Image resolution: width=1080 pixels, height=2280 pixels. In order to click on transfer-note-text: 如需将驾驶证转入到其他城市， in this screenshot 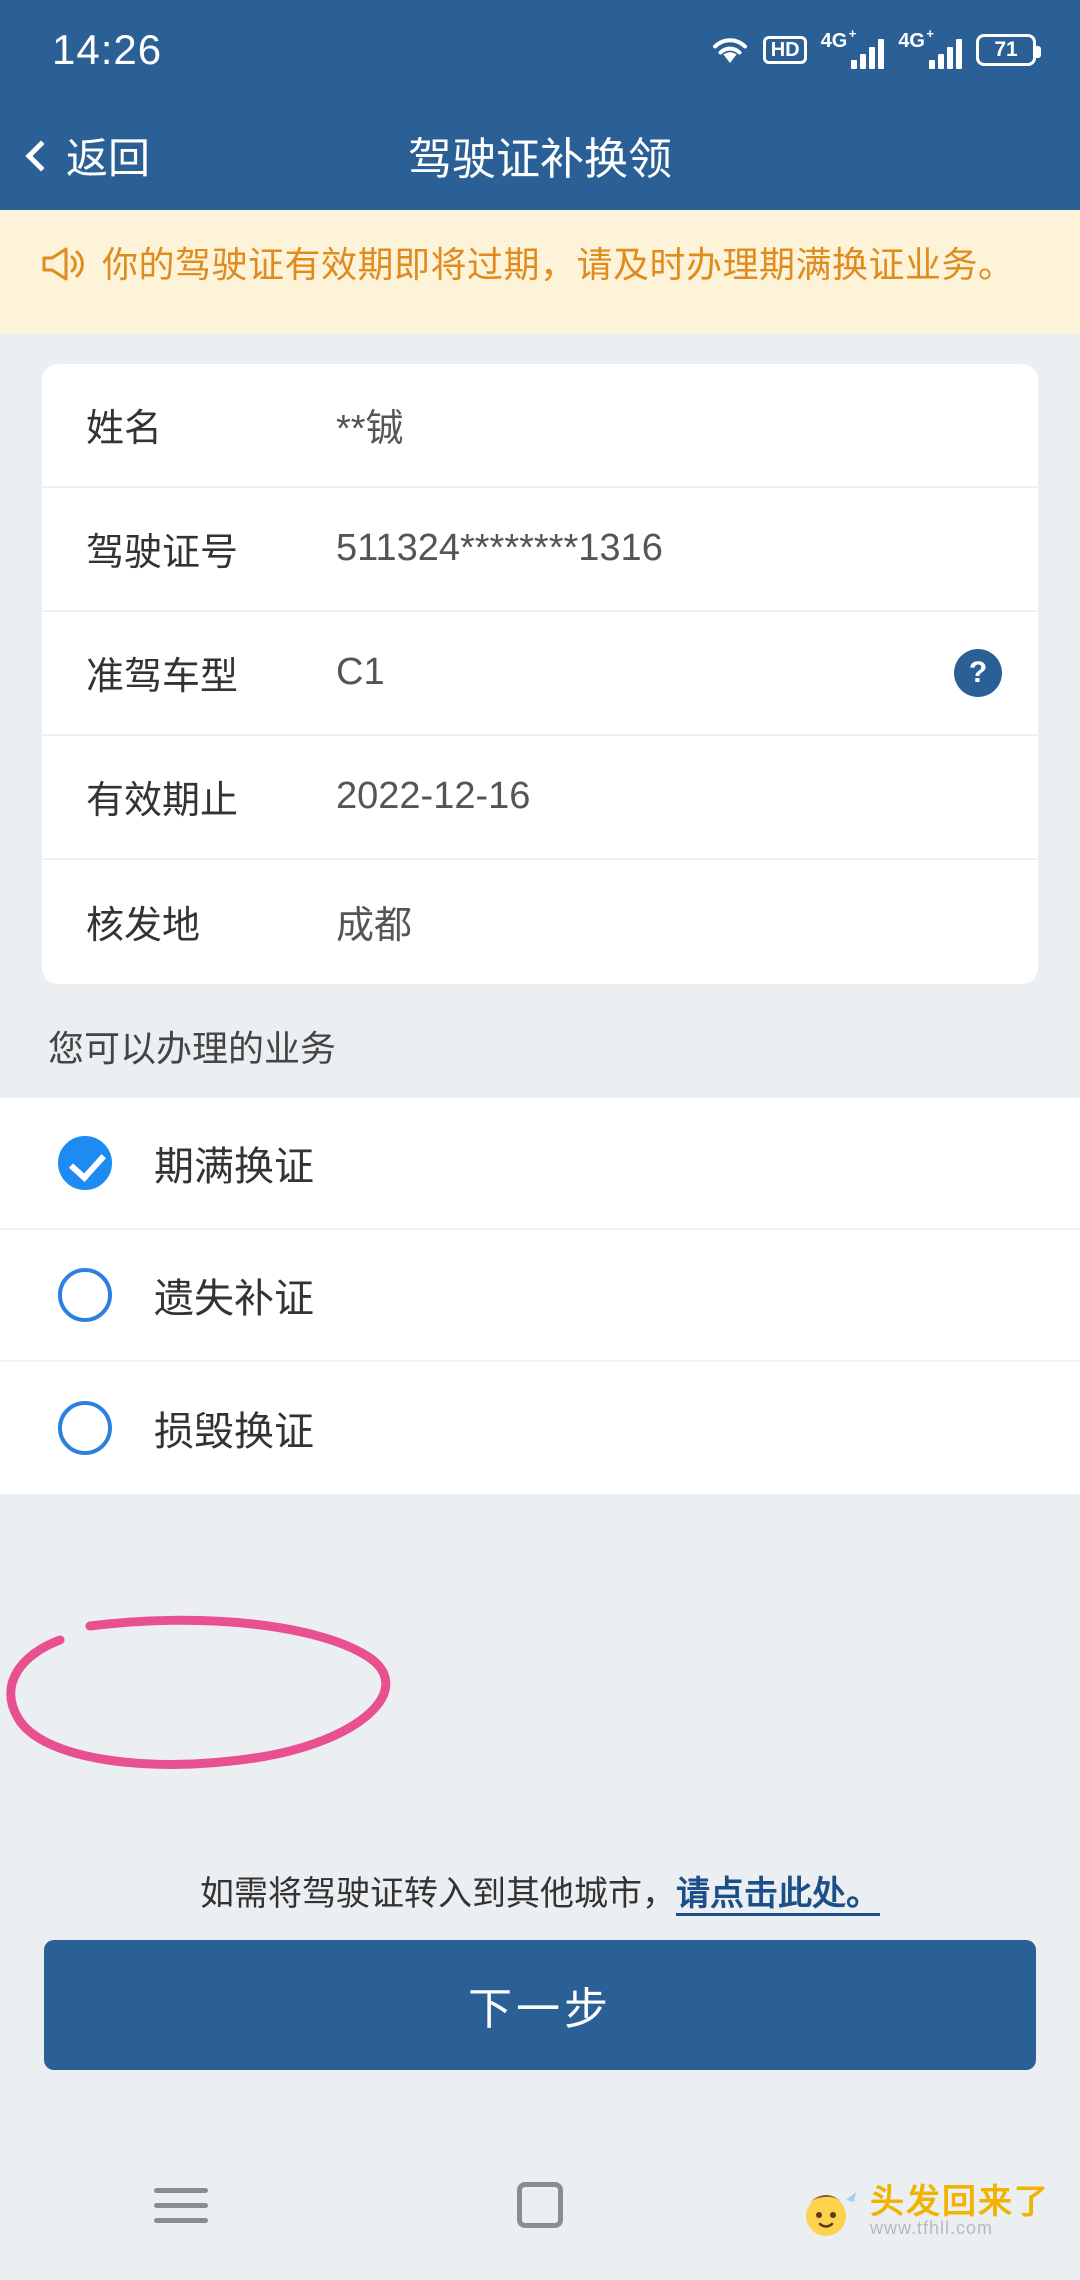, I will do `click(438, 1894)`.